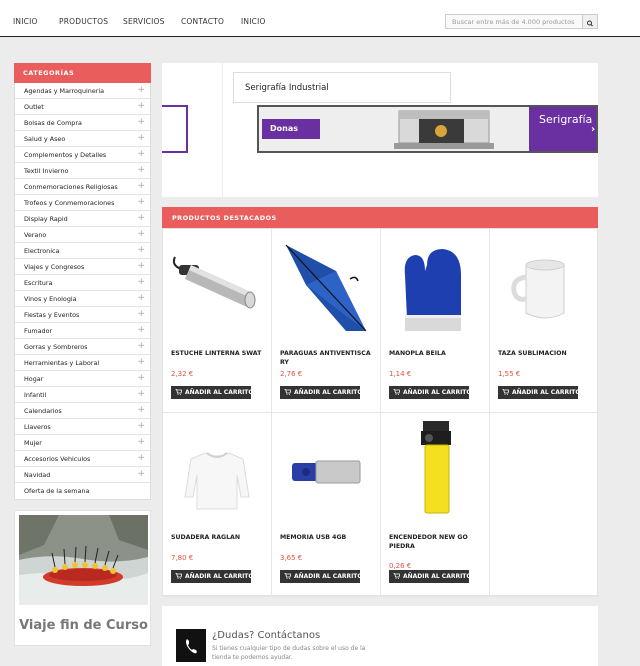 This screenshot has width=640, height=666. Describe the element at coordinates (82, 283) in the screenshot. I see `category-item: Escritura +` at that location.